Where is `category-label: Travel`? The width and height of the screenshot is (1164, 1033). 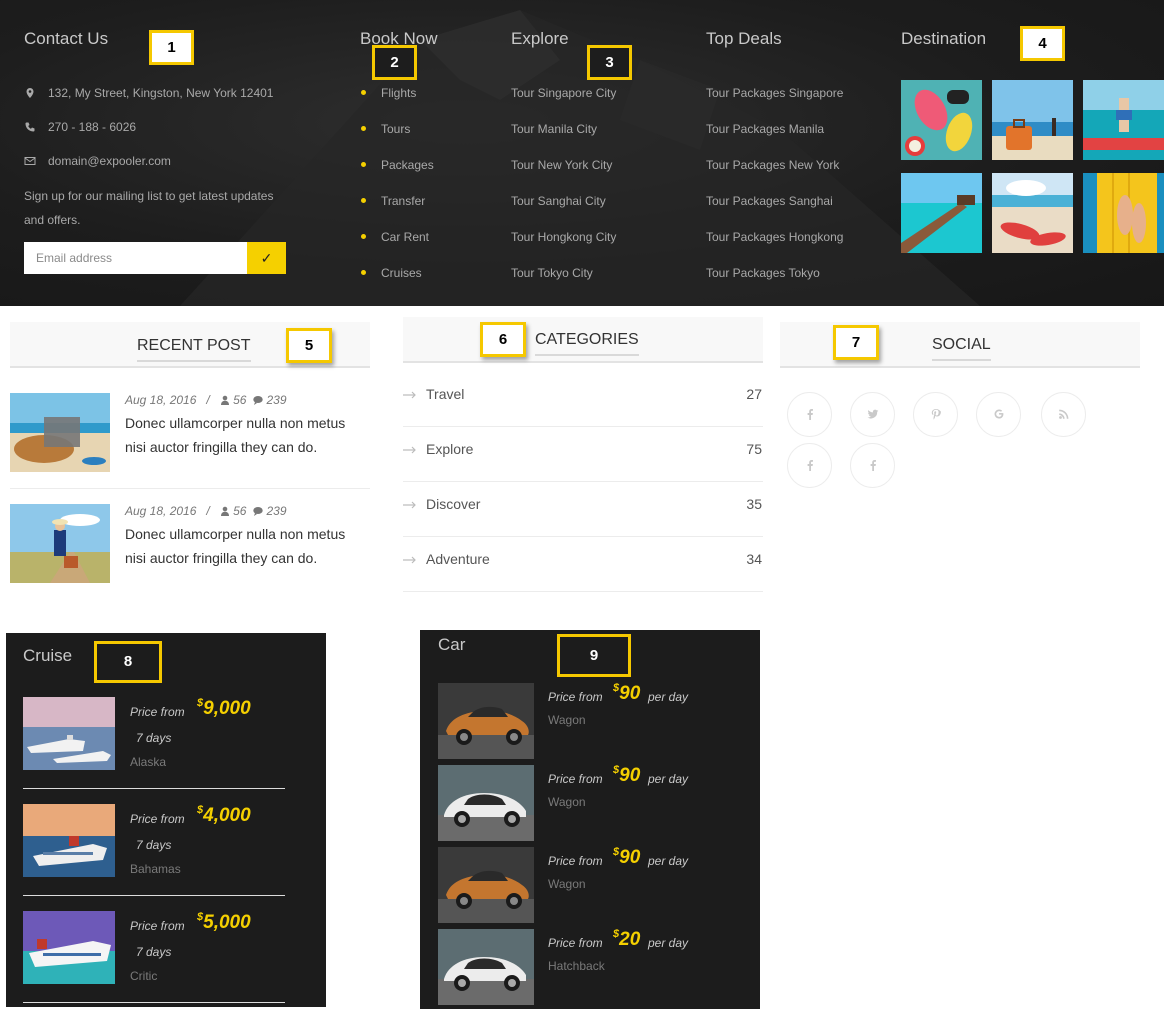 category-label: Travel is located at coordinates (445, 394).